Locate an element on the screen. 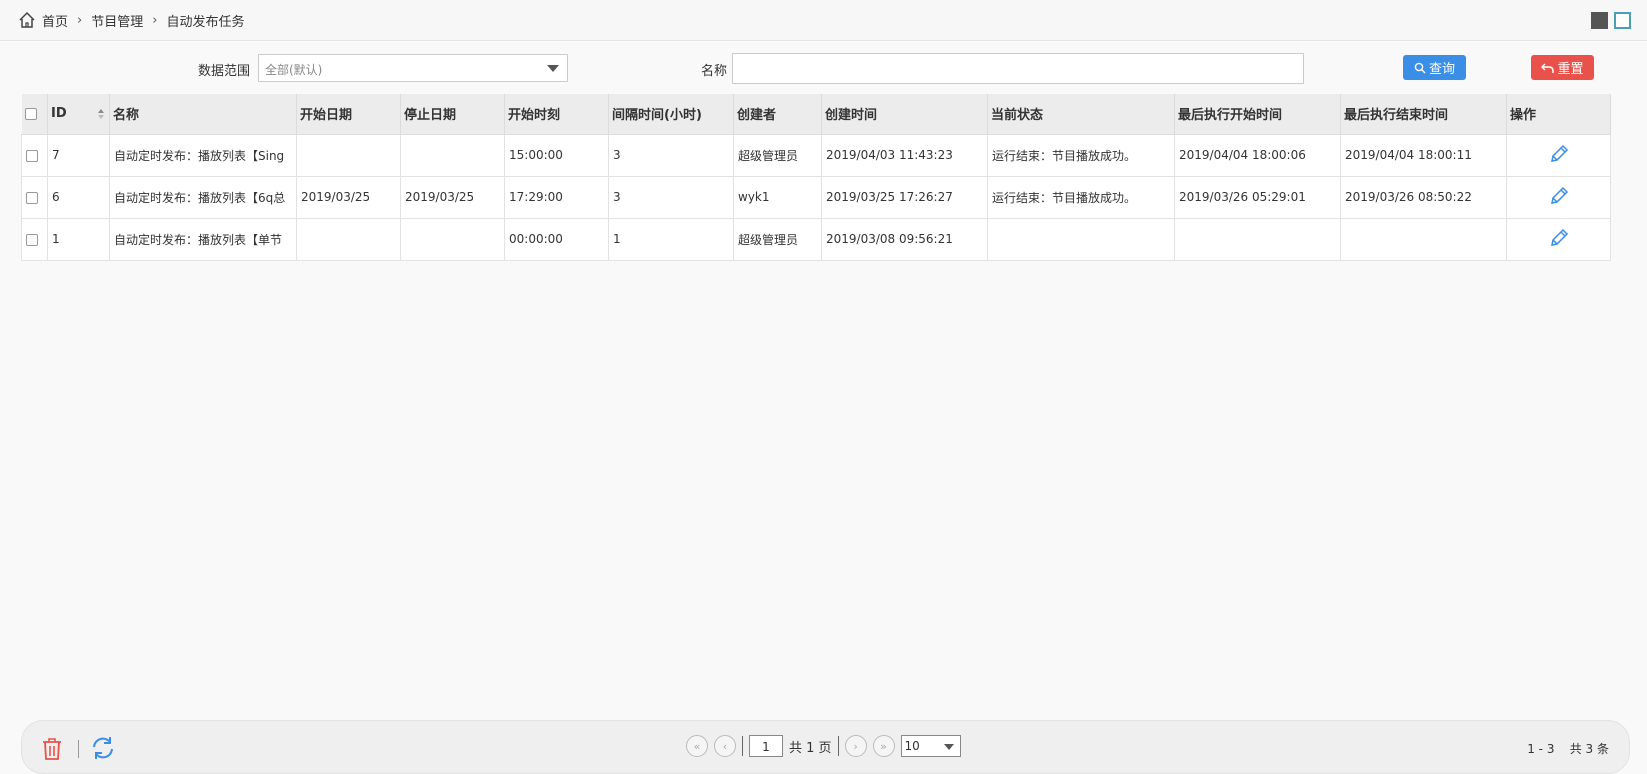 The height and width of the screenshot is (774, 1647). breadcrumb-home: 首页 is located at coordinates (55, 20).